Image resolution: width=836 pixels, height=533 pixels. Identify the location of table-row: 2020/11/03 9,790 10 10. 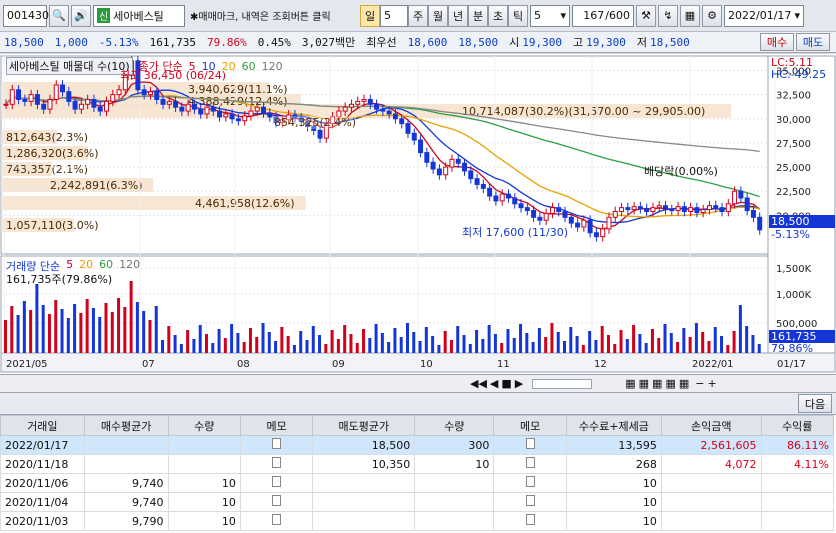
(417, 521).